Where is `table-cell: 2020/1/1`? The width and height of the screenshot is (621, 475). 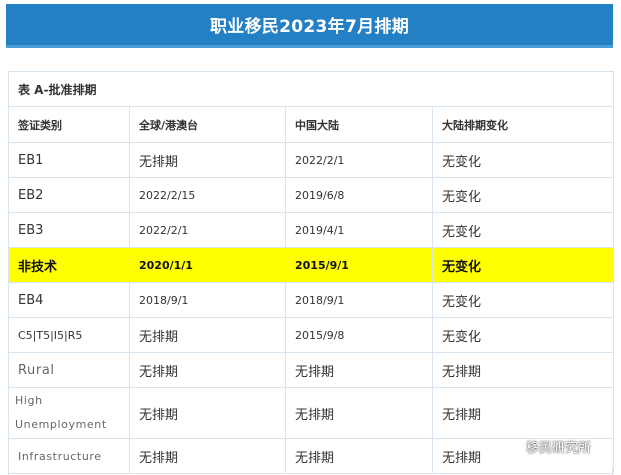 table-cell: 2020/1/1 is located at coordinates (207, 265).